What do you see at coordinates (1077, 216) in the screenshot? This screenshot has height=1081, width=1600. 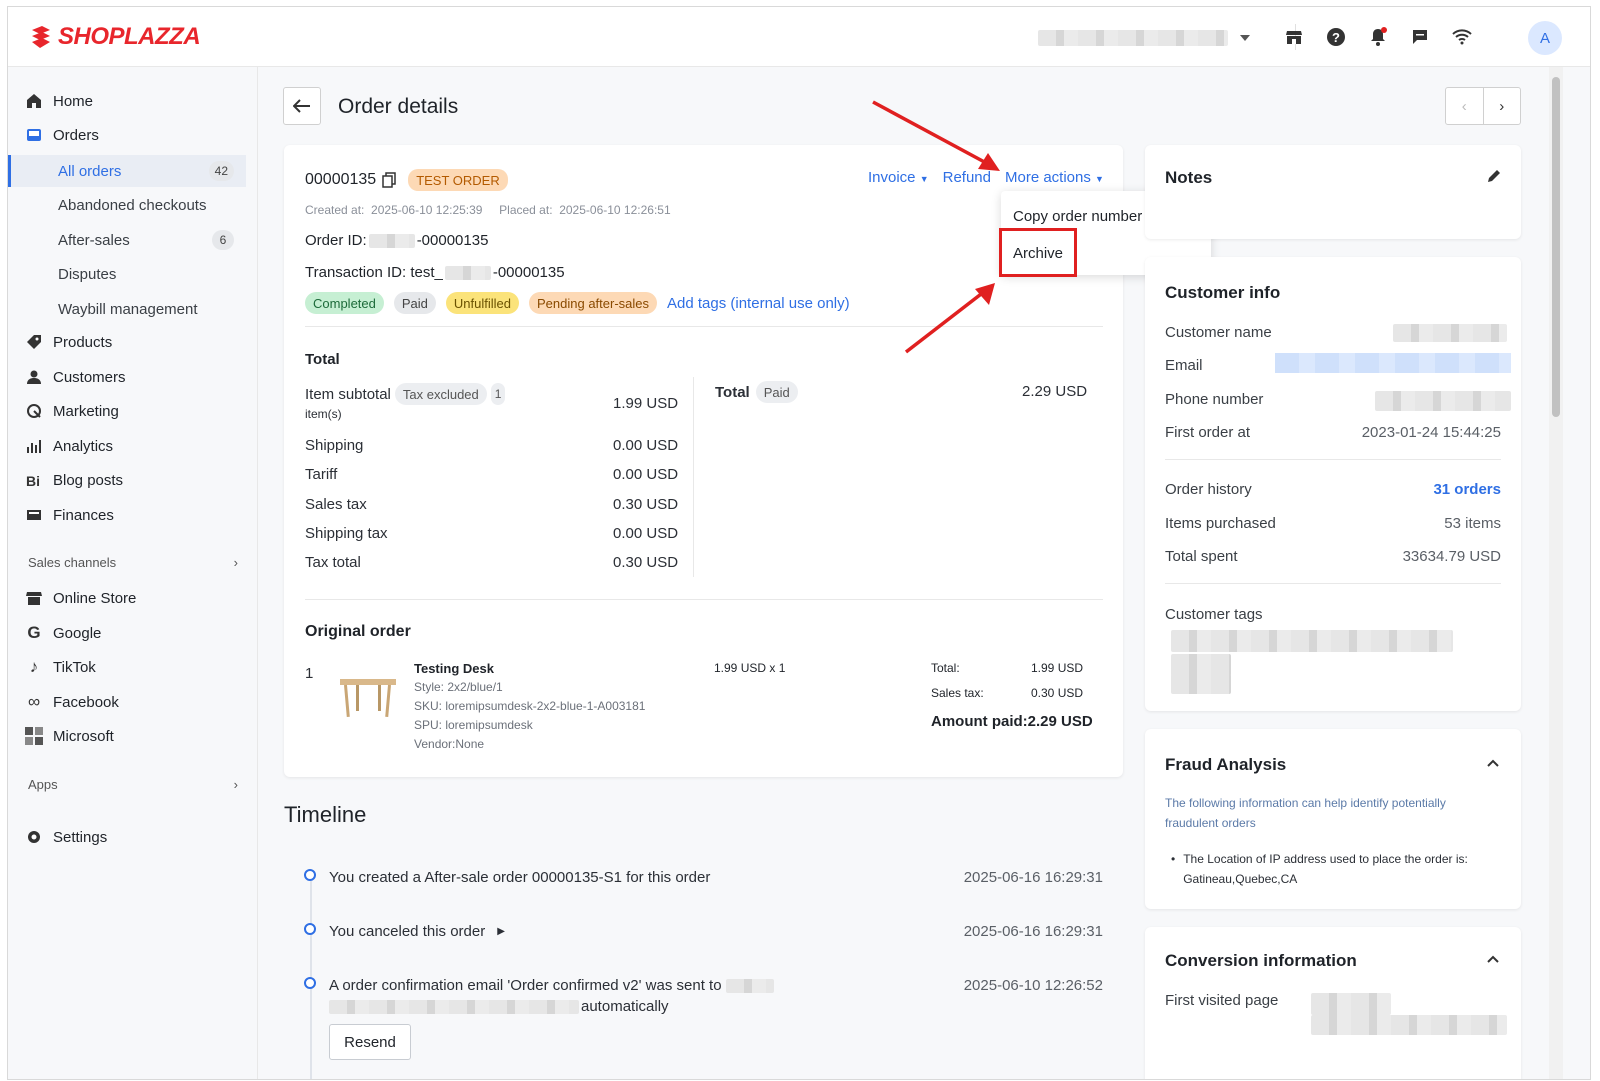 I see `menu-item-copy-order-number: Copy order number` at bounding box center [1077, 216].